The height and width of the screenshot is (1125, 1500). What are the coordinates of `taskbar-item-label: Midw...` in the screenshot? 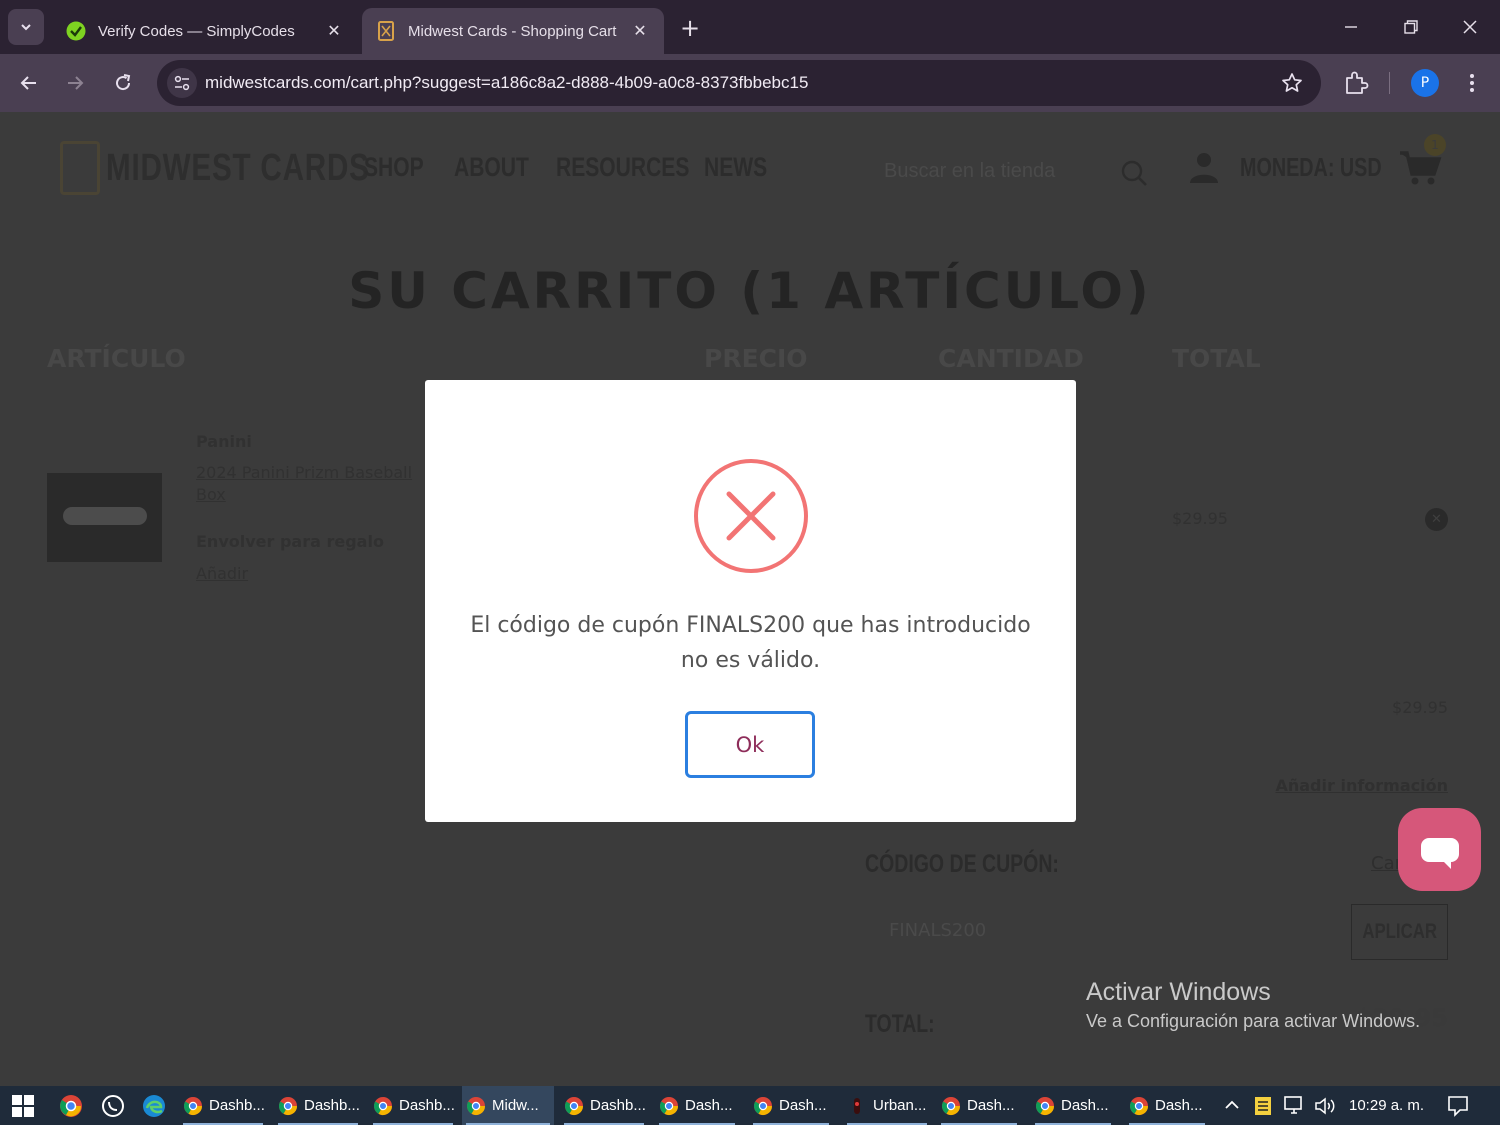 It's located at (515, 1105).